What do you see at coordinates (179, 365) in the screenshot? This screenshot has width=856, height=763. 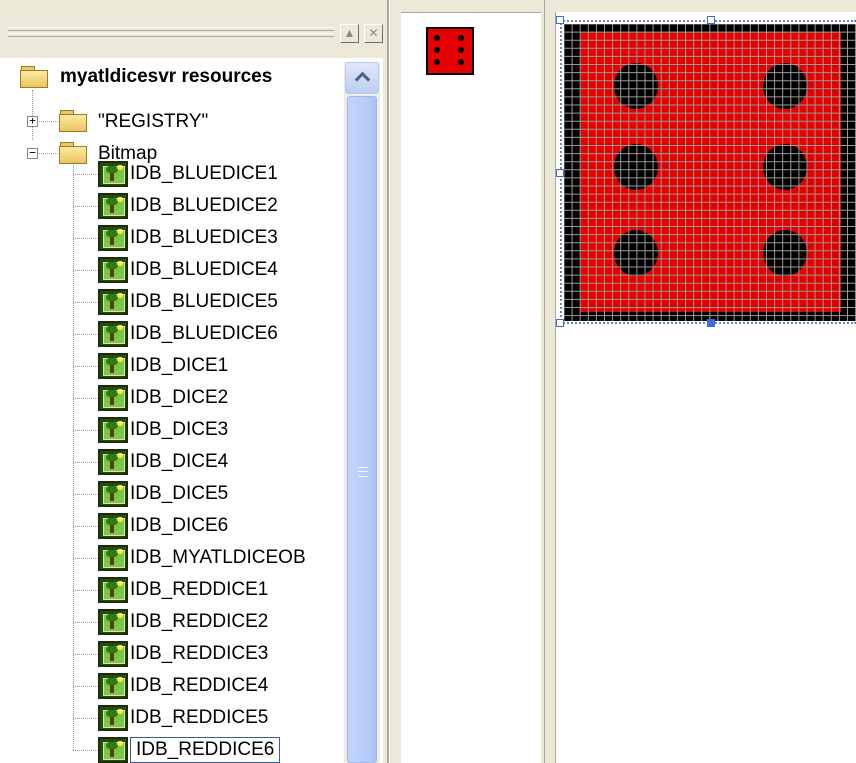 I see `tree-item-label: IDB_DICE1` at bounding box center [179, 365].